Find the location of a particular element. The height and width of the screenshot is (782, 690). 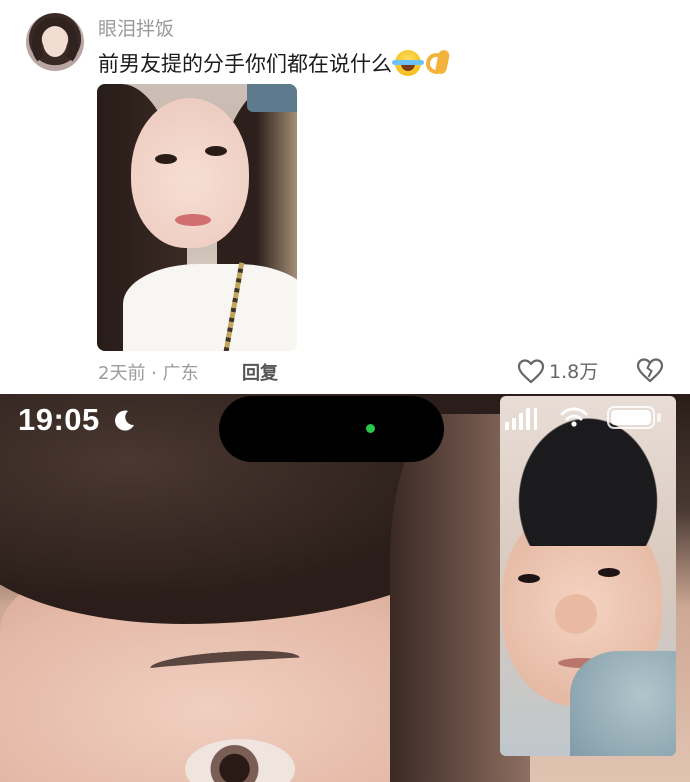

pip-blanket is located at coordinates (623, 703).